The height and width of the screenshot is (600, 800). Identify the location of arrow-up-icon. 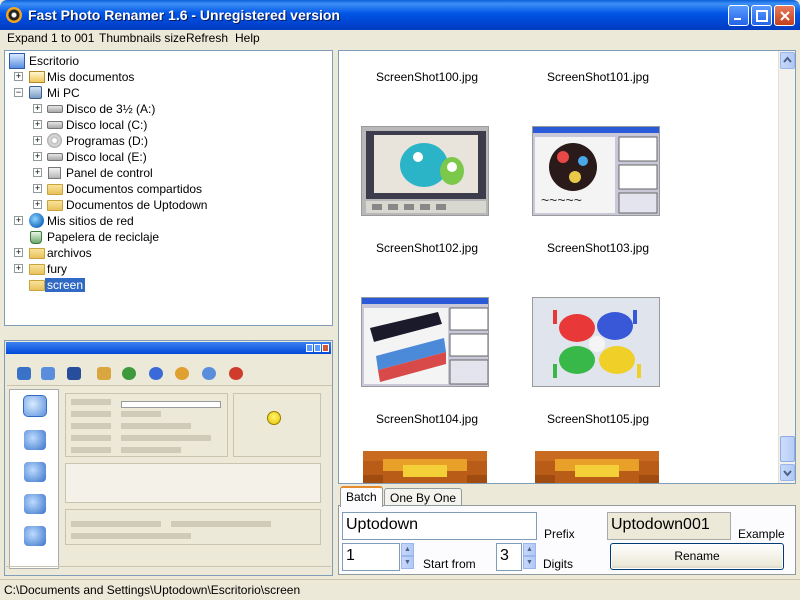
(787, 59).